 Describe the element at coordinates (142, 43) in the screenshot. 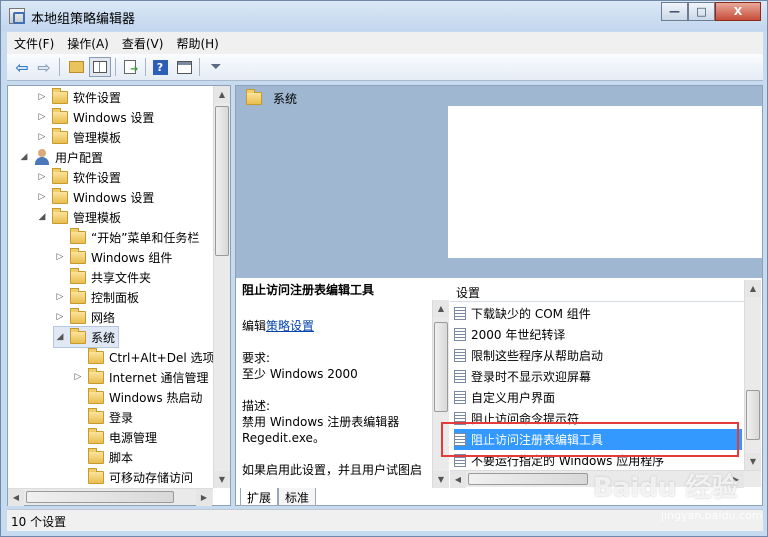

I see `menu-view: 查看(V)` at that location.